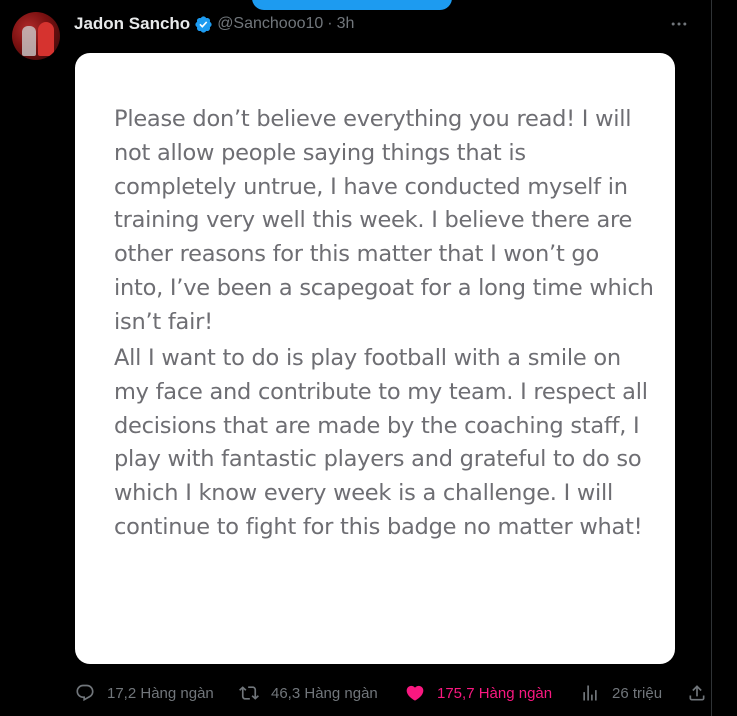  I want to click on retweet-icon, so click(249, 693).